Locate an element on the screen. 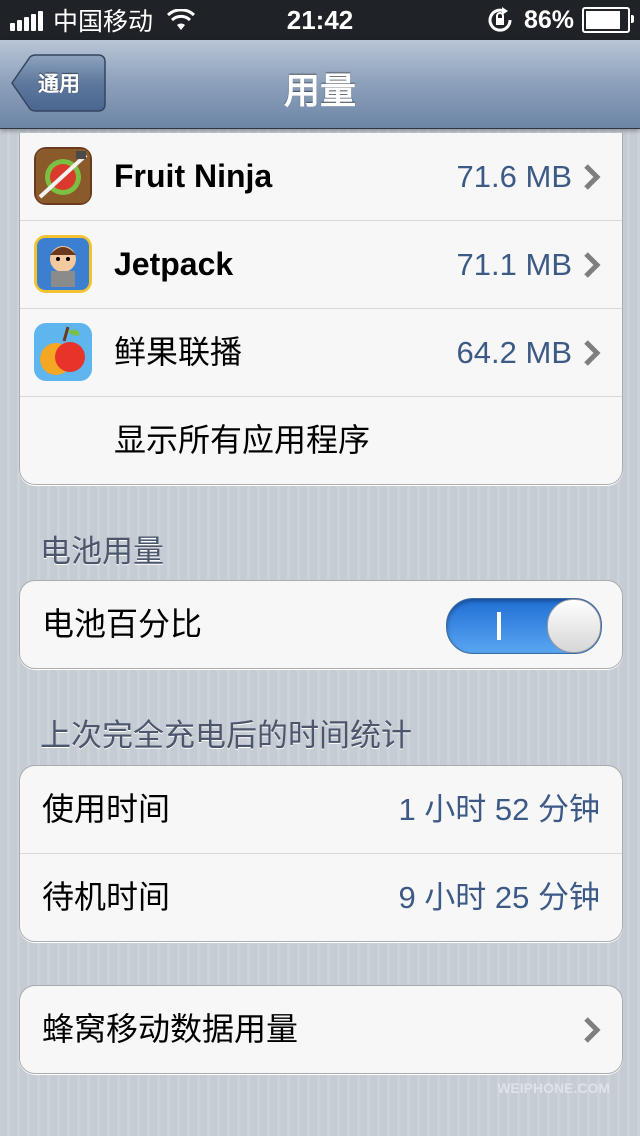 This screenshot has height=1136, width=640. battery-icon is located at coordinates (608, 20).